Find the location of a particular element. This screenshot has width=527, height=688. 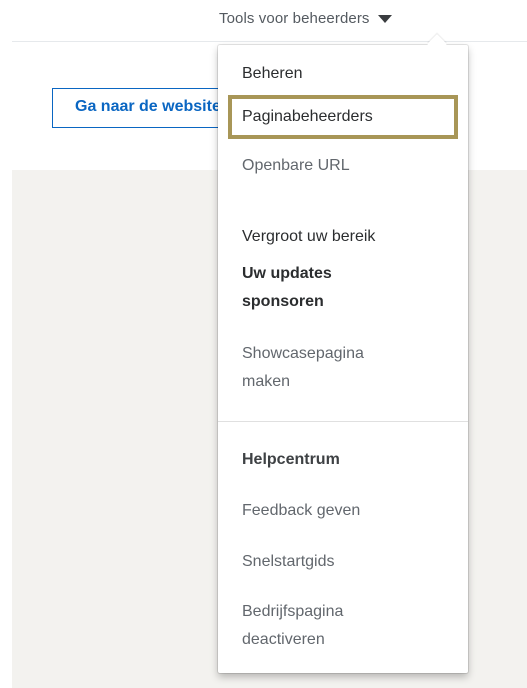

menu-item-showcase-line2: maken is located at coordinates (266, 381).